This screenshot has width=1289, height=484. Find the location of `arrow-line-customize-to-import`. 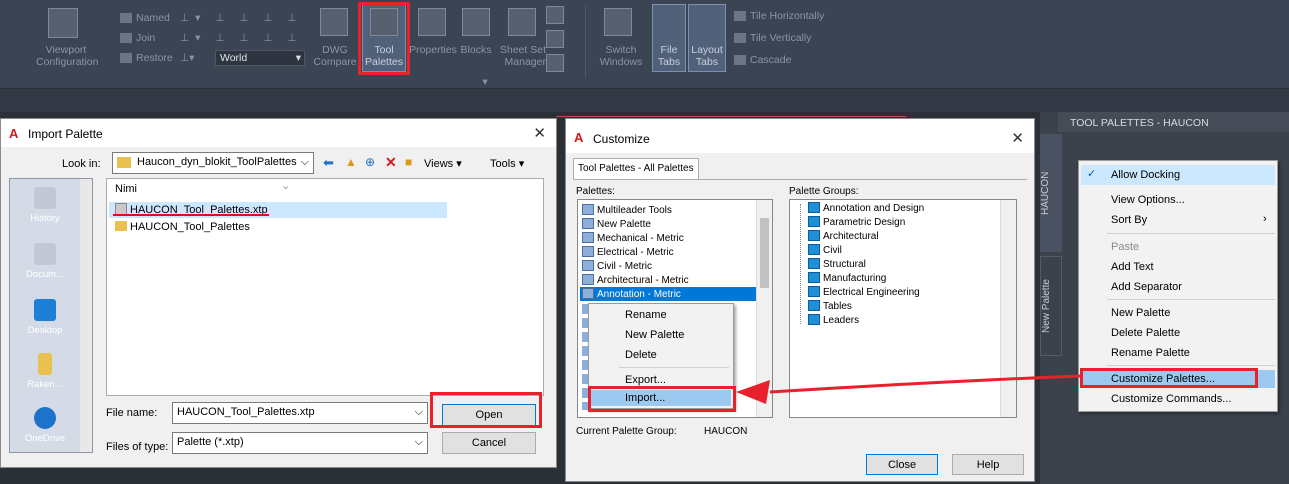

arrow-line-customize-to-import is located at coordinates (925, 384).